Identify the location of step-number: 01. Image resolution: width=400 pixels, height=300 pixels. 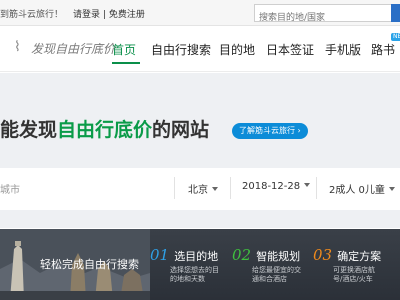
(160, 255).